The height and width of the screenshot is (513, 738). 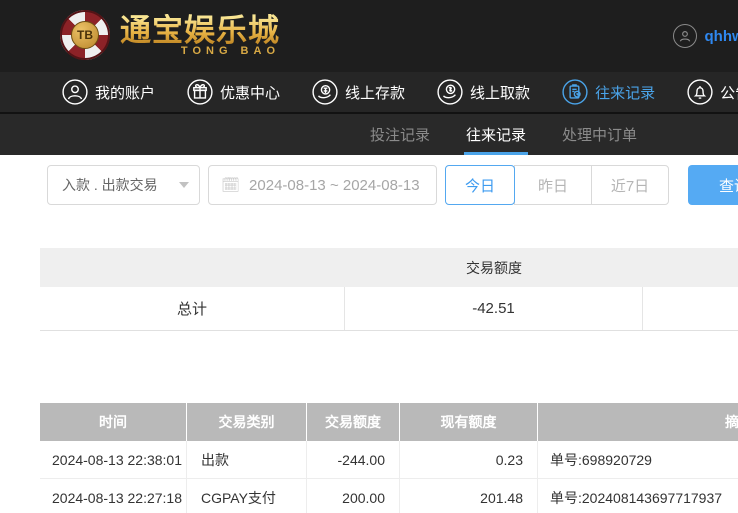 I want to click on calendar-icon: 🗓, so click(x=231, y=185).